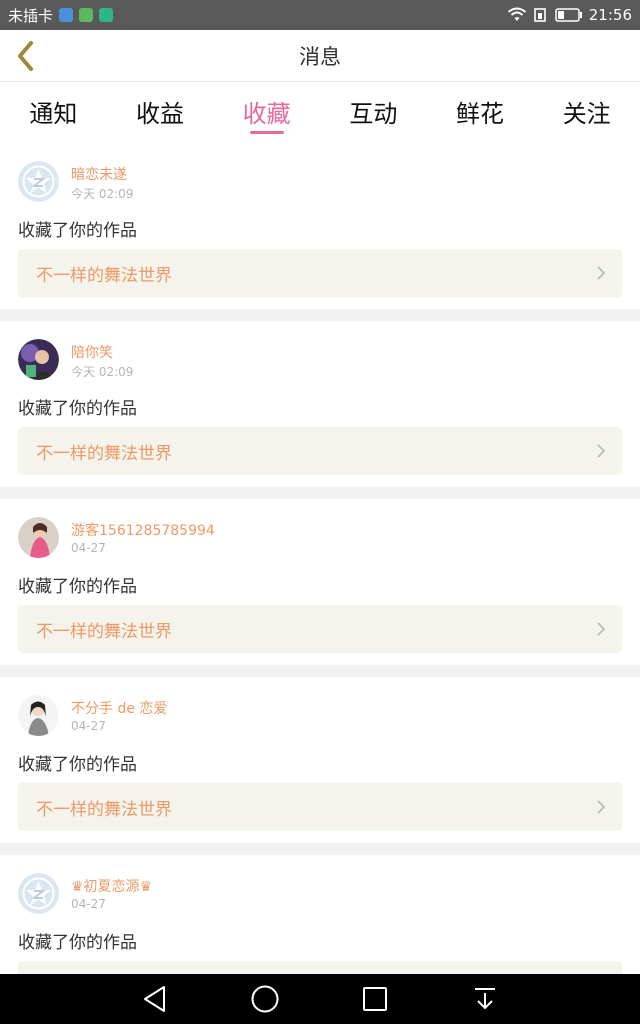 This screenshot has width=640, height=1024. I want to click on tab-label: 通知, so click(53, 114).